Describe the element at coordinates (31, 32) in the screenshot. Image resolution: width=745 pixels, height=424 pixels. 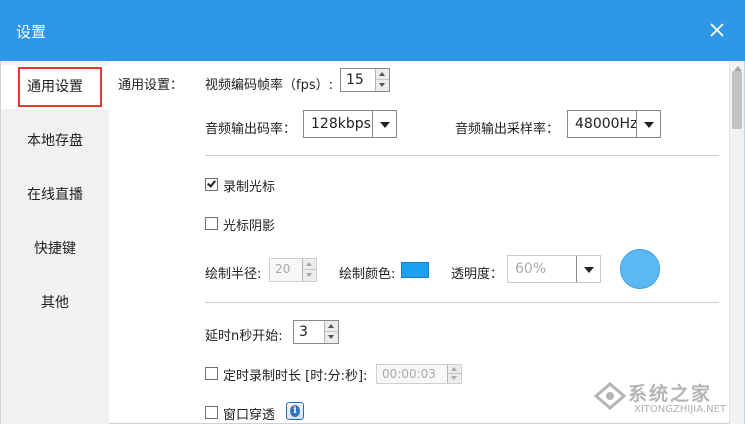
I see `window-title: 设置` at that location.